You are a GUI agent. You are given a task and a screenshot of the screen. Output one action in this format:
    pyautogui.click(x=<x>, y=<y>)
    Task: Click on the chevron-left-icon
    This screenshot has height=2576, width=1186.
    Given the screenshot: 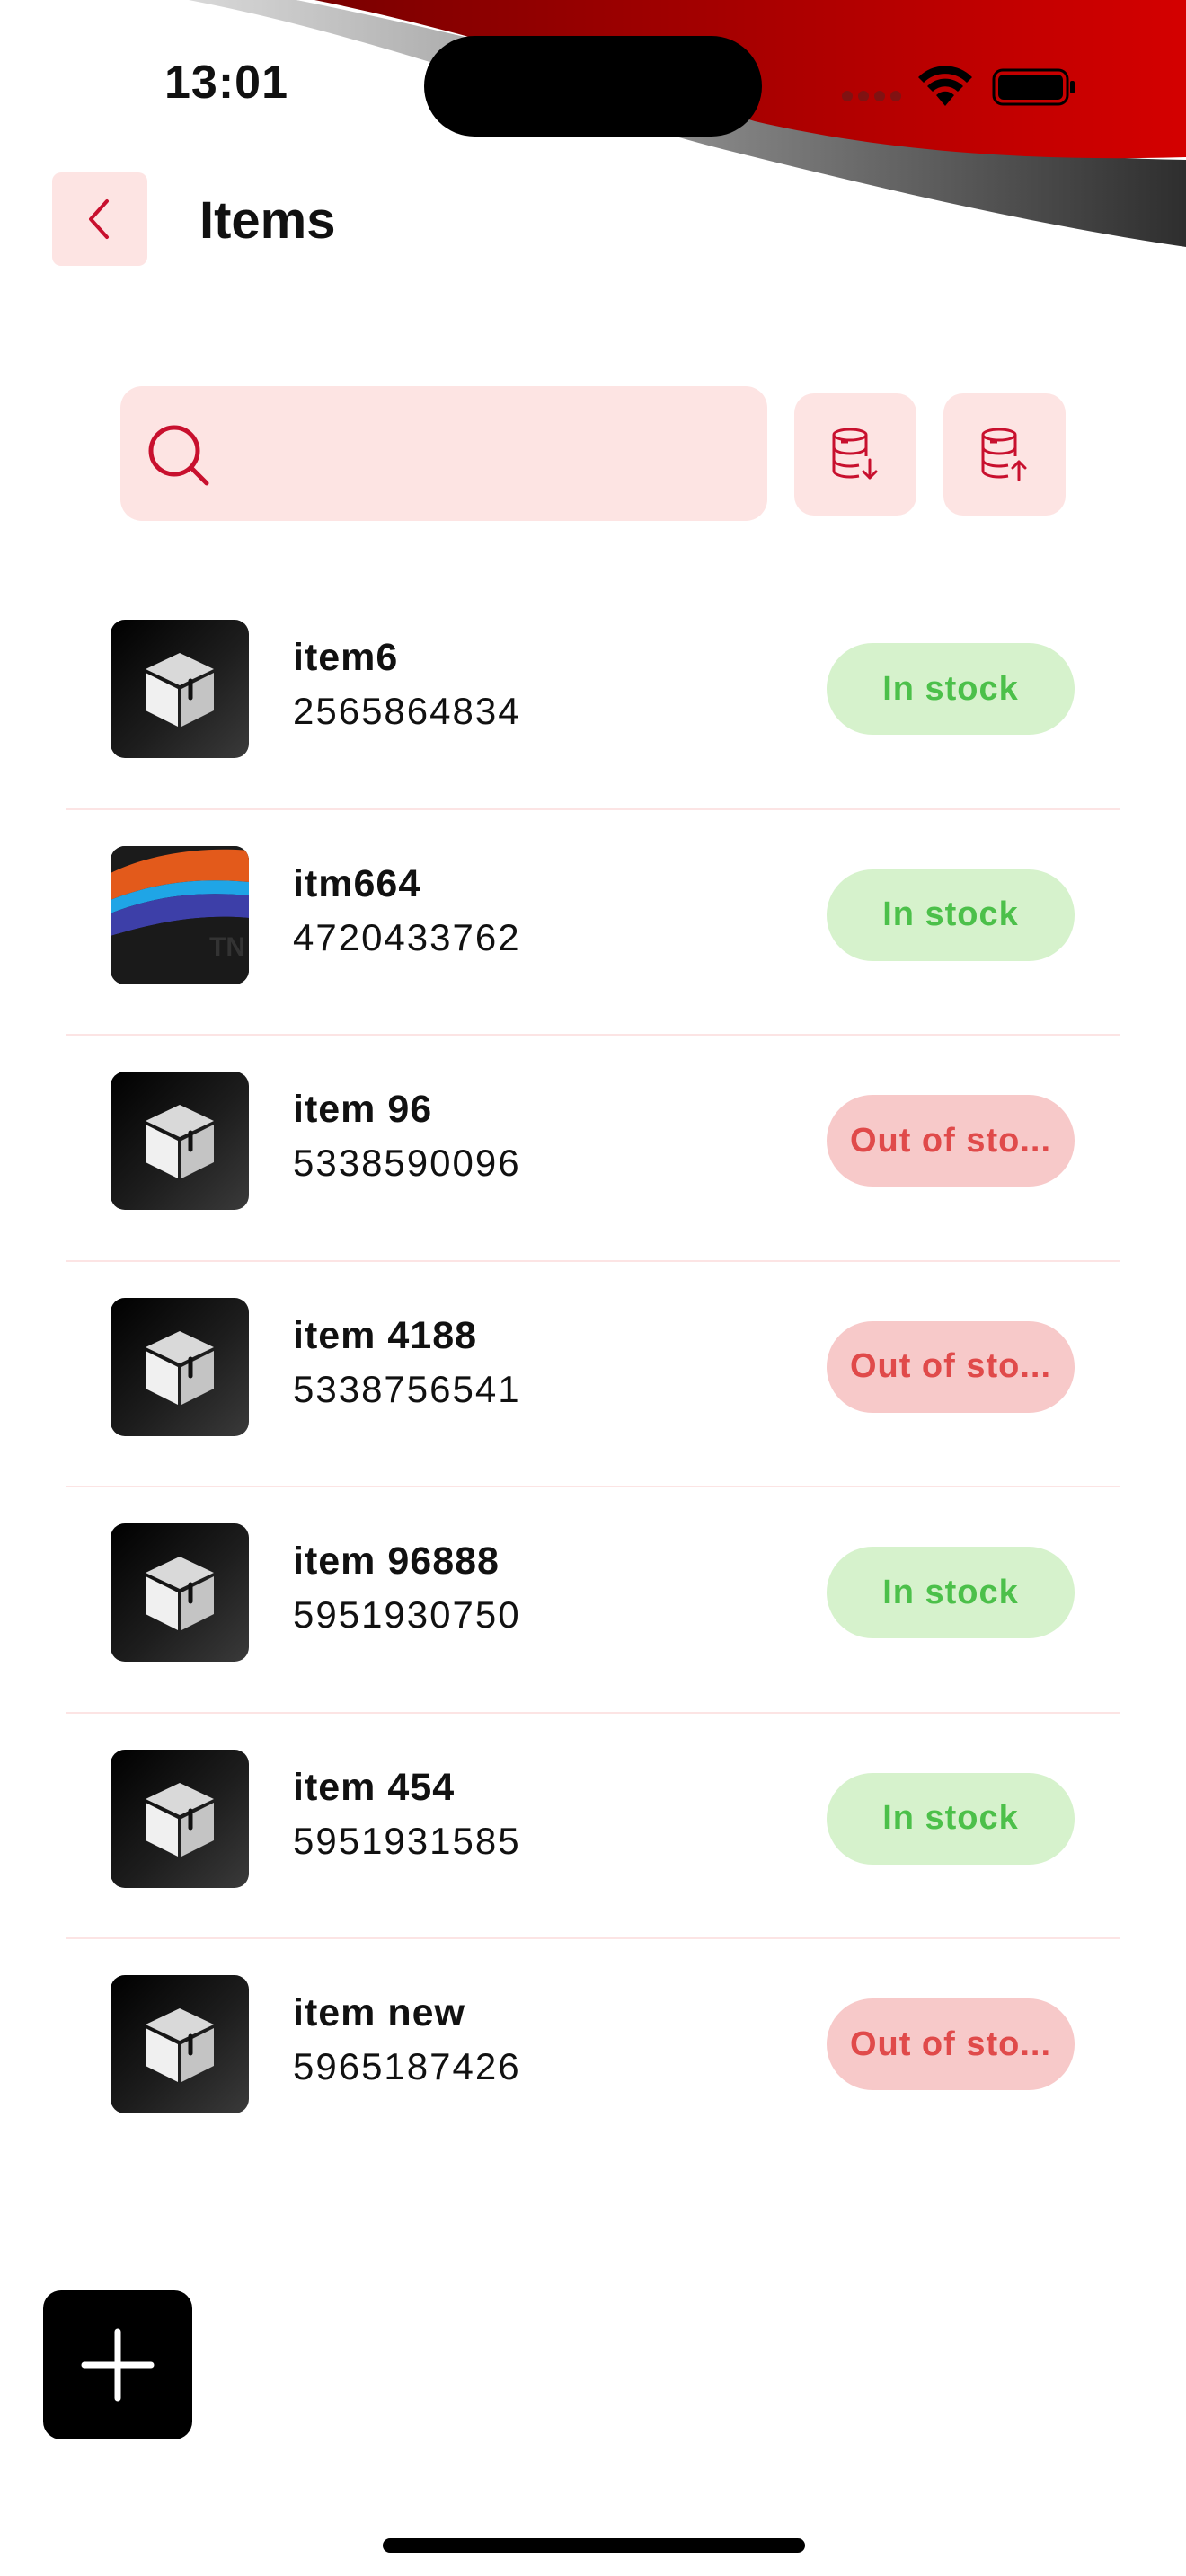 What is the action you would take?
    pyautogui.click(x=99, y=219)
    